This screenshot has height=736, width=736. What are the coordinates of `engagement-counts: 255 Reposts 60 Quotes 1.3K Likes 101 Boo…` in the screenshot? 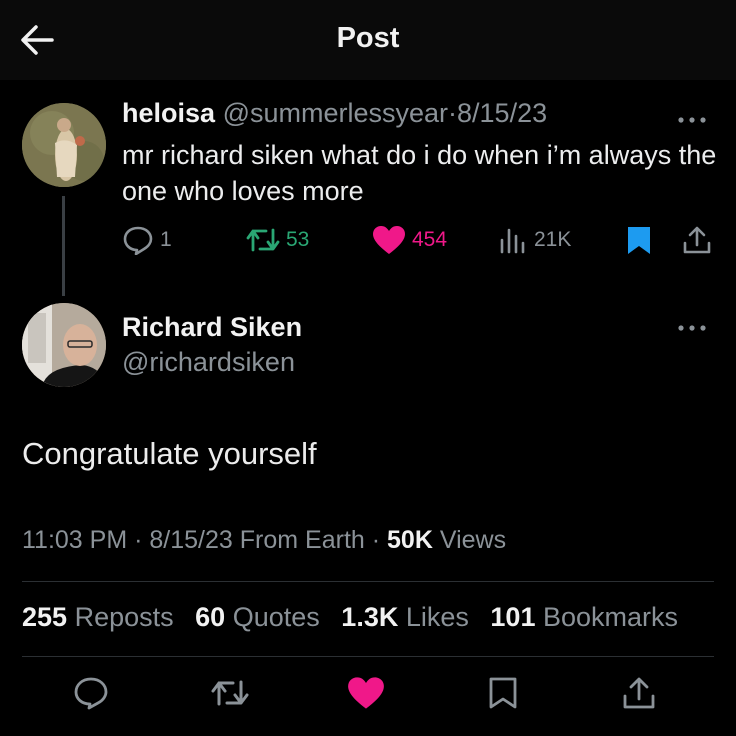 It's located at (350, 617).